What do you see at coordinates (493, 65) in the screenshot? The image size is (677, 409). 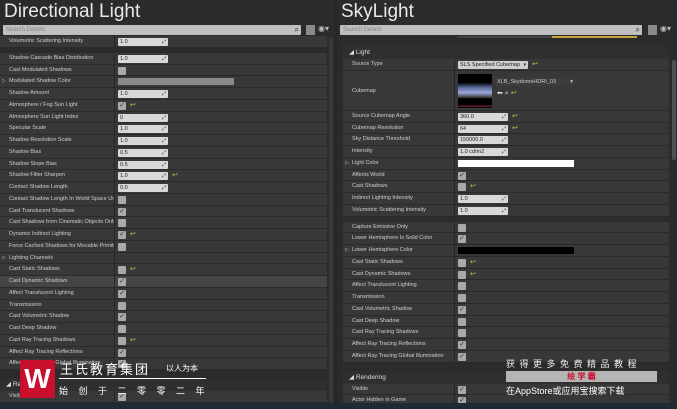 I see `source-type-dropdown: SLS Specified Cubemap ▾` at bounding box center [493, 65].